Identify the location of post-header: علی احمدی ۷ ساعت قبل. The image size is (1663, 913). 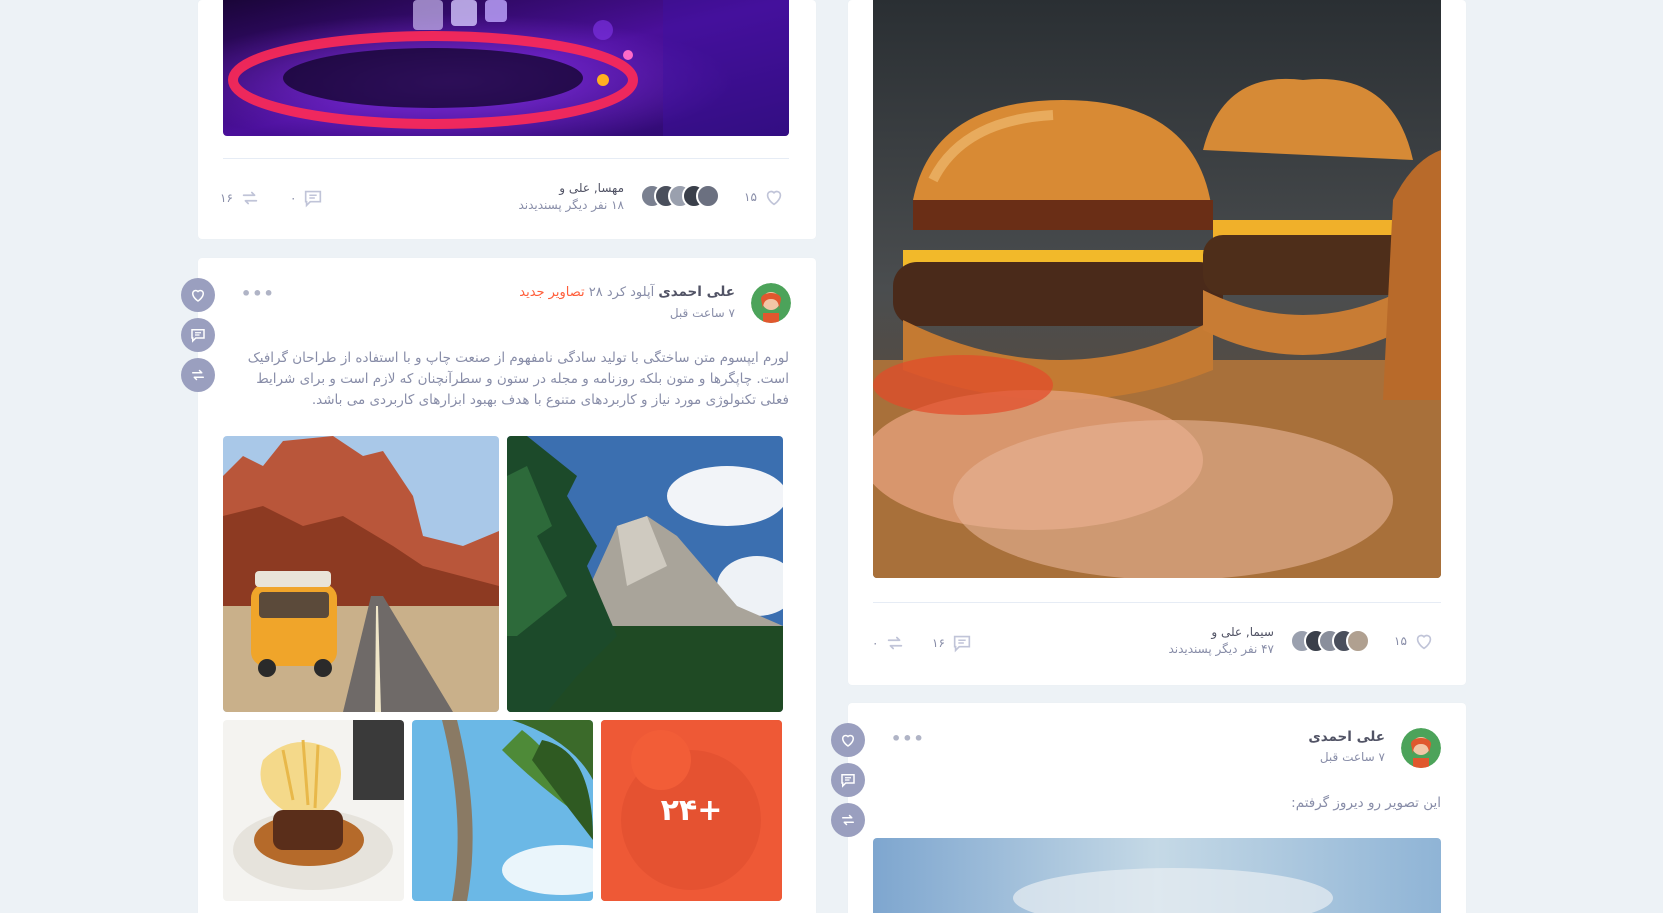
(1266, 747).